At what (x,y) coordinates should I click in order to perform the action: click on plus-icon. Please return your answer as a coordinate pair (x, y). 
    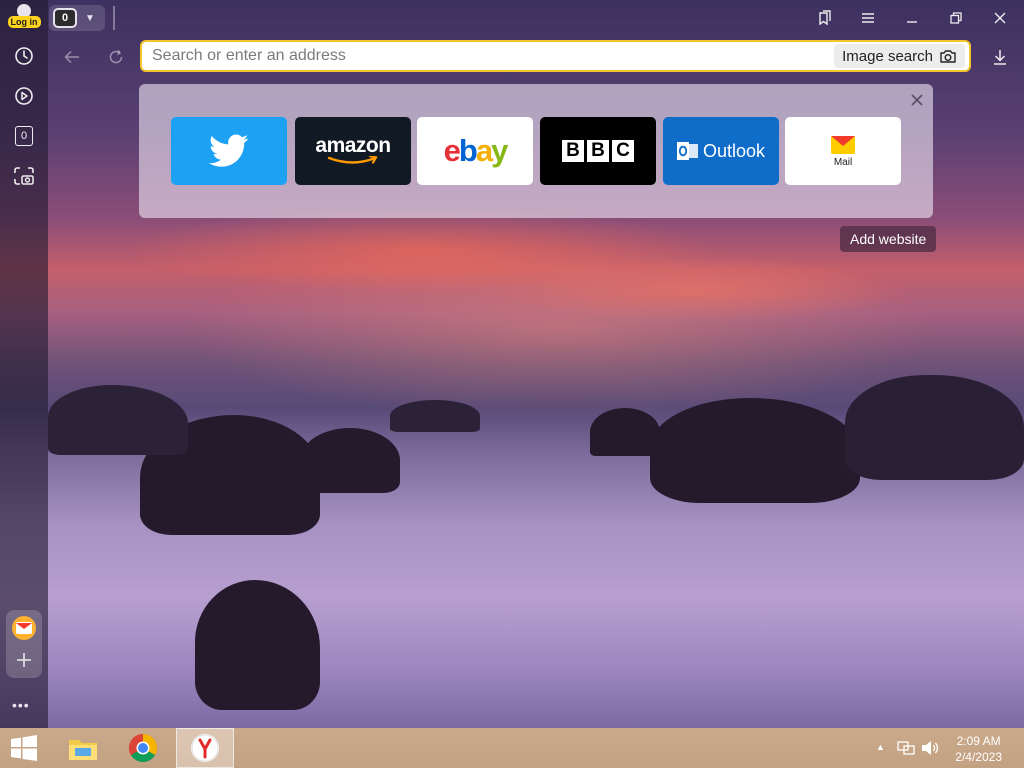
    Looking at the image, I should click on (24, 660).